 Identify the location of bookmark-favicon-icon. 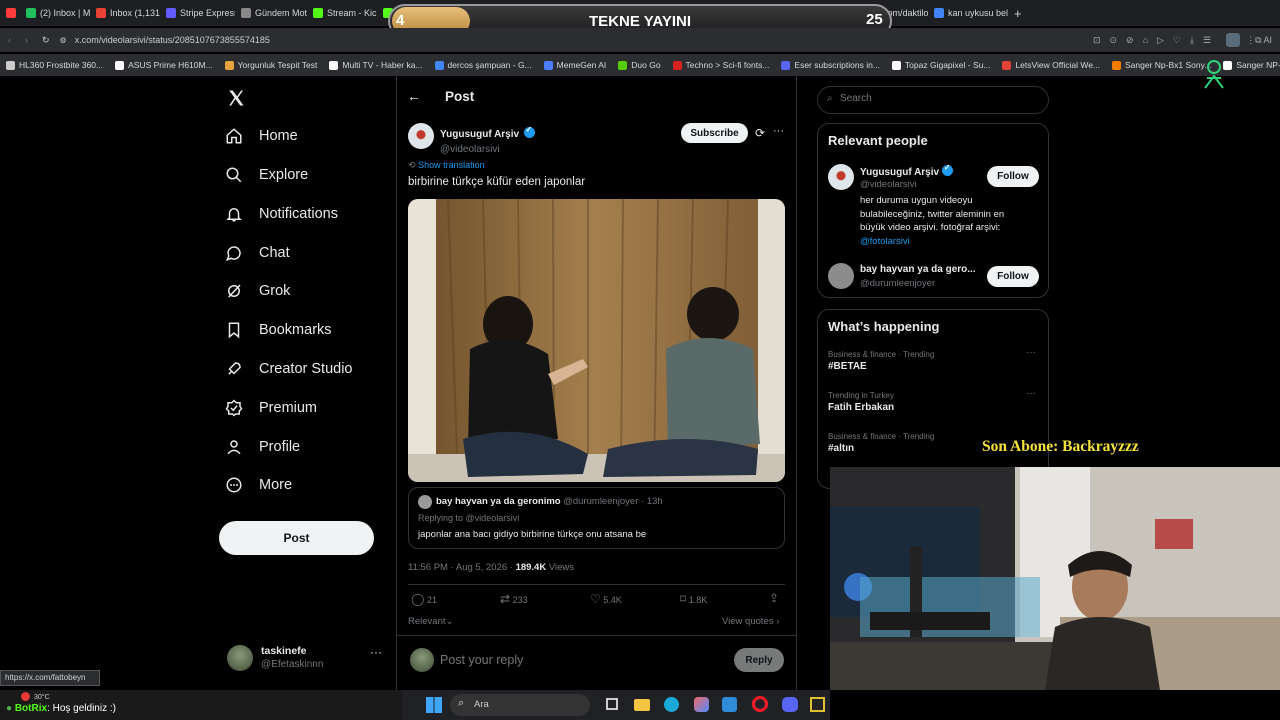
(229, 65).